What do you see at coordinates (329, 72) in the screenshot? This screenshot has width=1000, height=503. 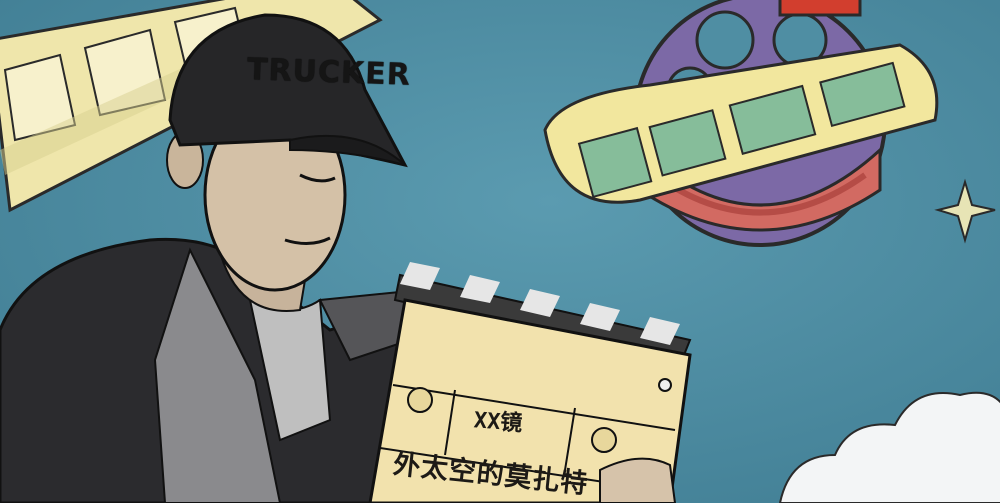 I see `cap-brand-text: TRUCKER` at bounding box center [329, 72].